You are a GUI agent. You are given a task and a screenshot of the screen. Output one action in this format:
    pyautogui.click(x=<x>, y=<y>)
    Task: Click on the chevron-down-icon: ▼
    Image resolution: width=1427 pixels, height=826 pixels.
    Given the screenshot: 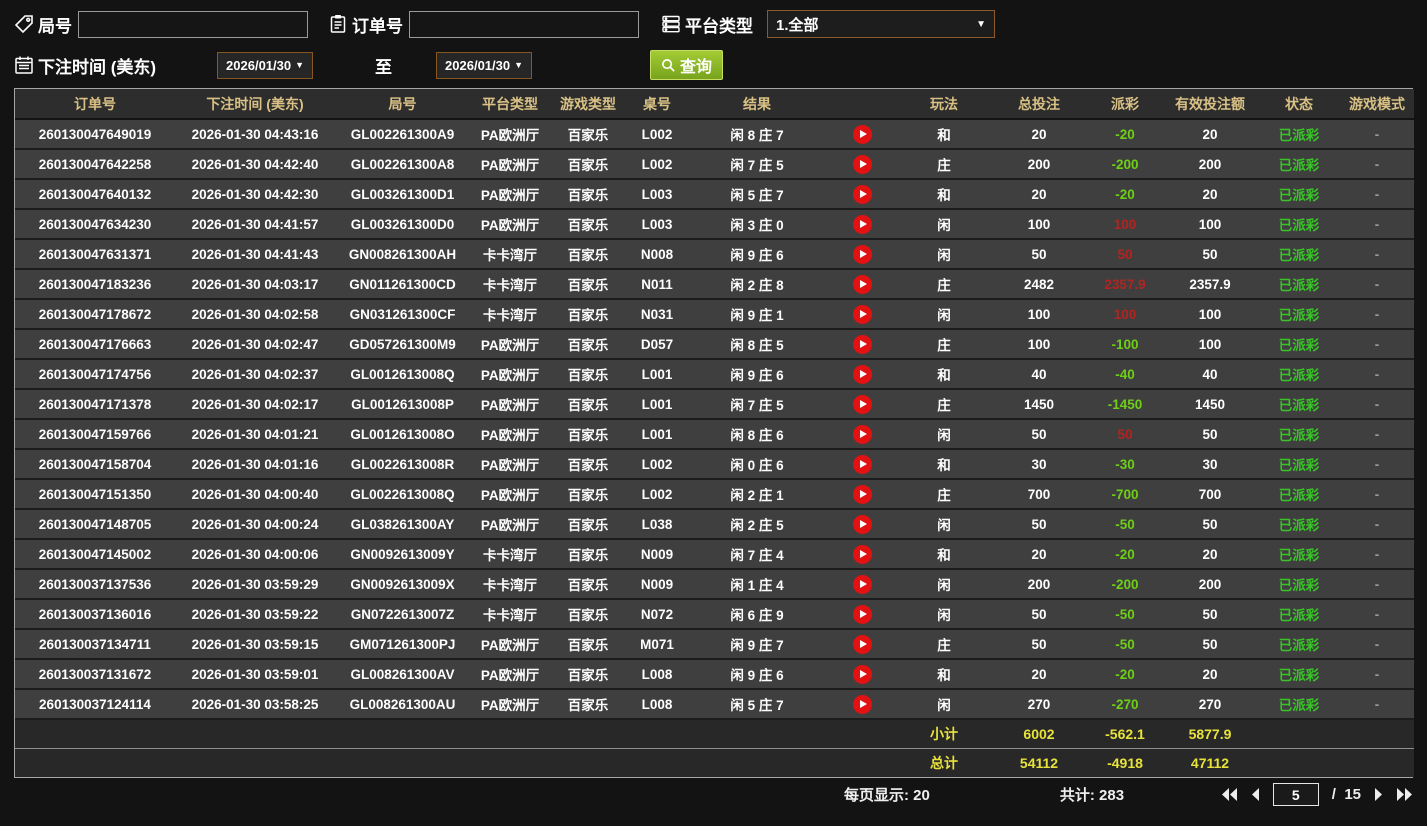 What is the action you would take?
    pyautogui.click(x=300, y=65)
    